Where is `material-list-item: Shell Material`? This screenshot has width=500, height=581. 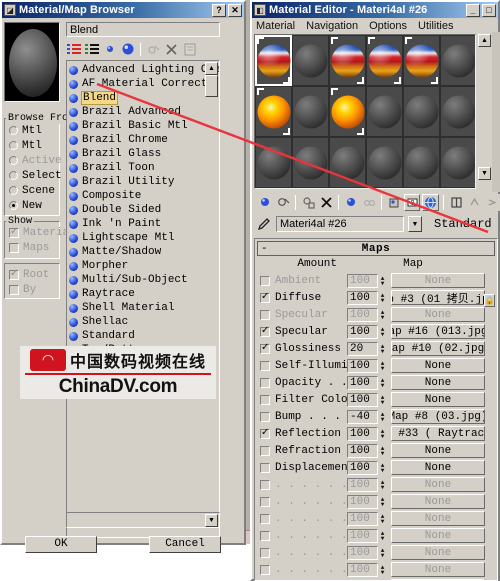 material-list-item: Shell Material is located at coordinates (144, 308).